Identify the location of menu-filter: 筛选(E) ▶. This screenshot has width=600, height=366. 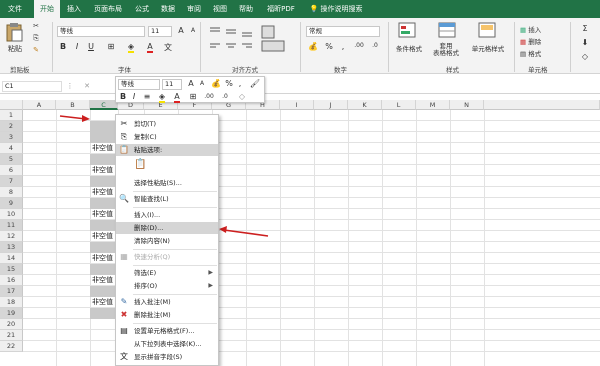
(167, 273).